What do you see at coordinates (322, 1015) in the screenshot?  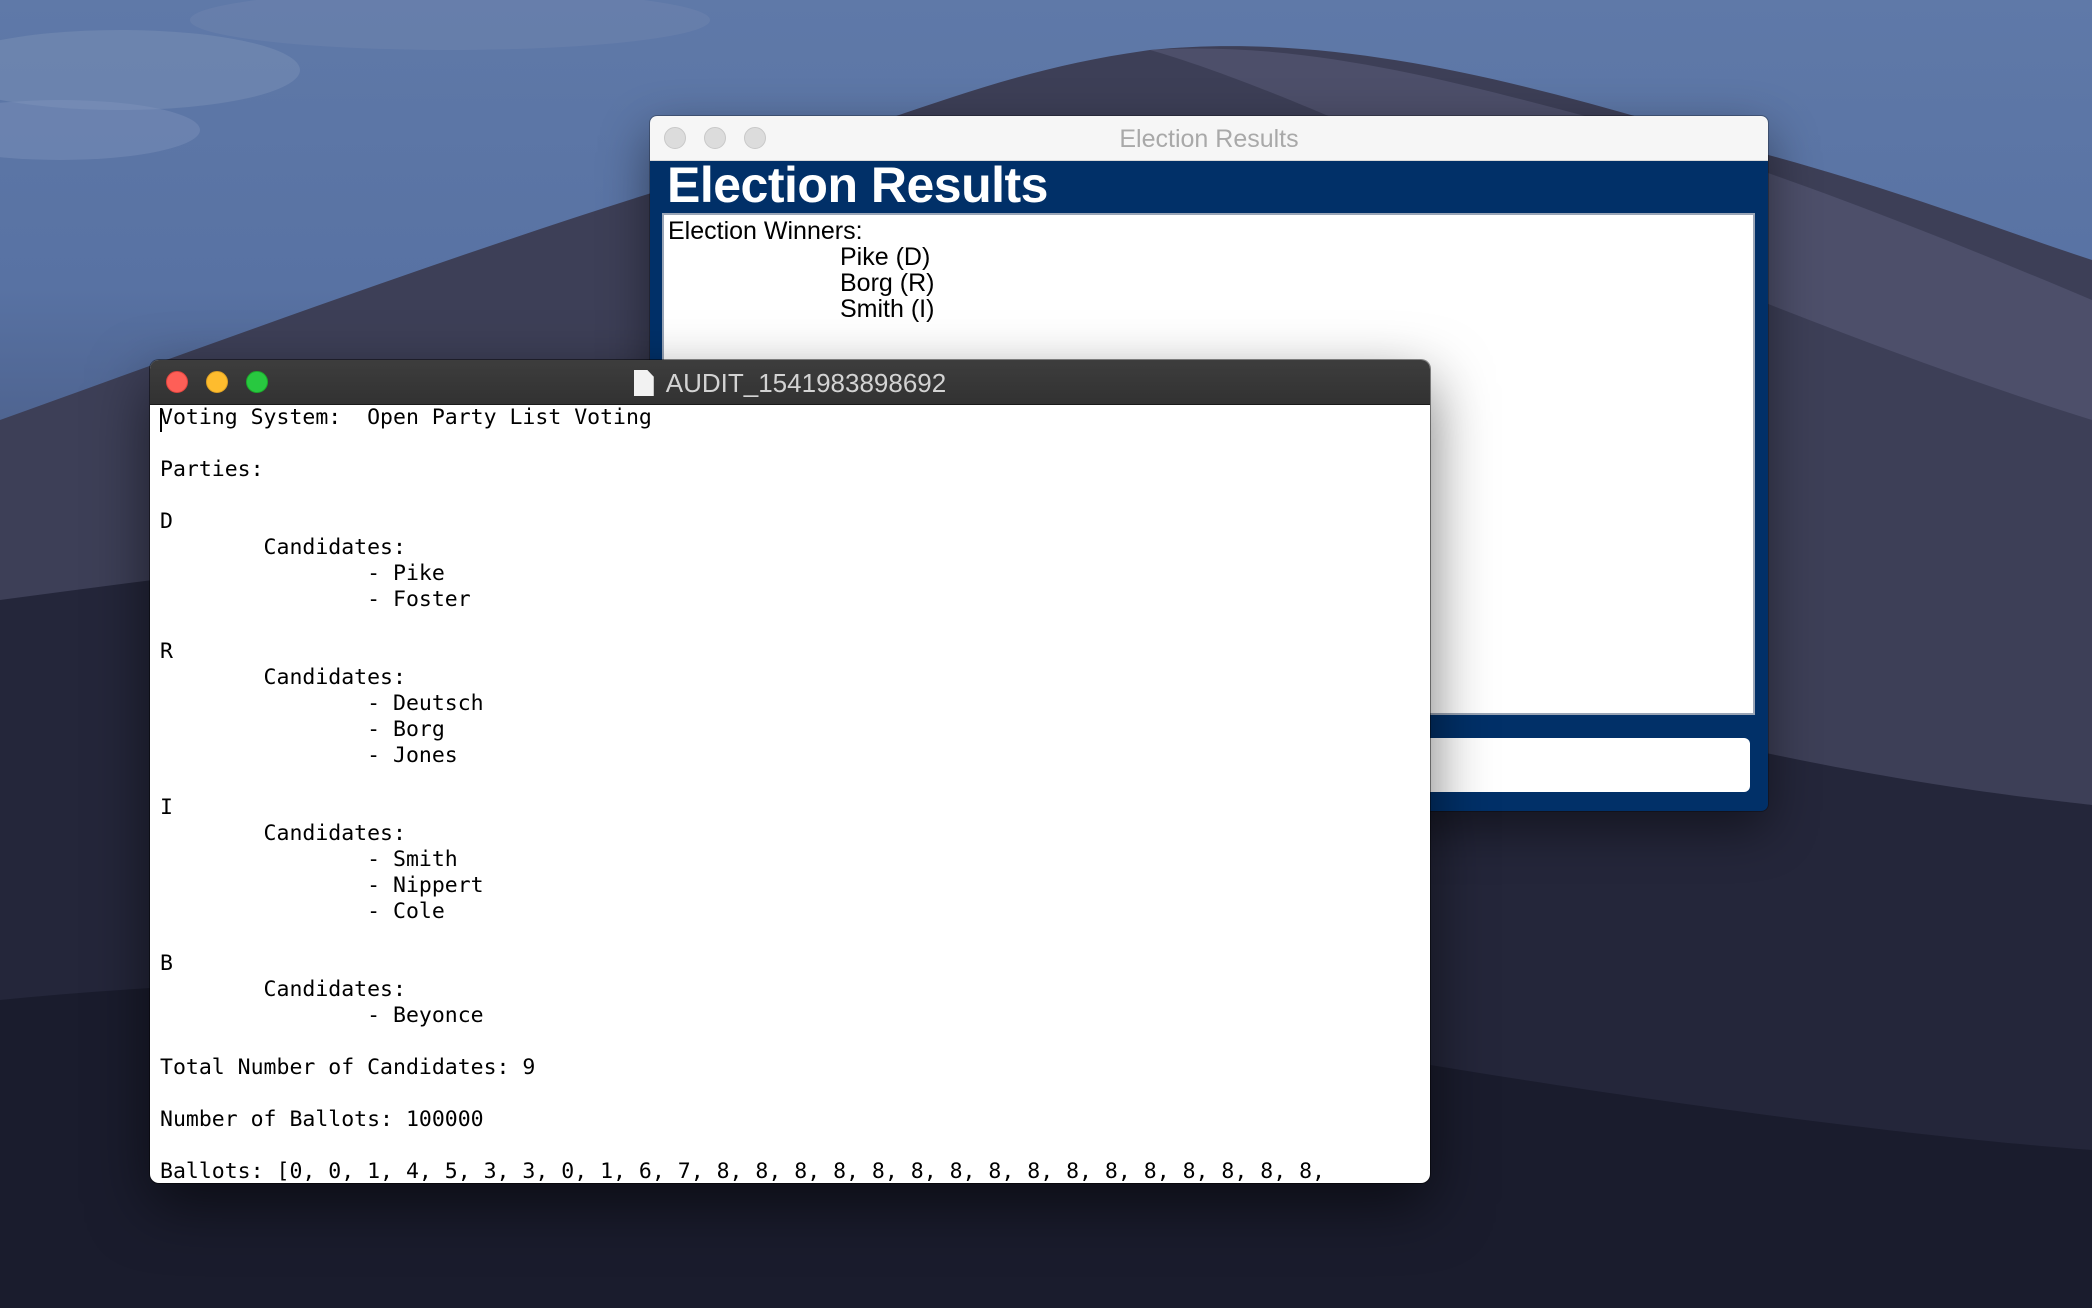 I see `text-line: - Beyonce` at bounding box center [322, 1015].